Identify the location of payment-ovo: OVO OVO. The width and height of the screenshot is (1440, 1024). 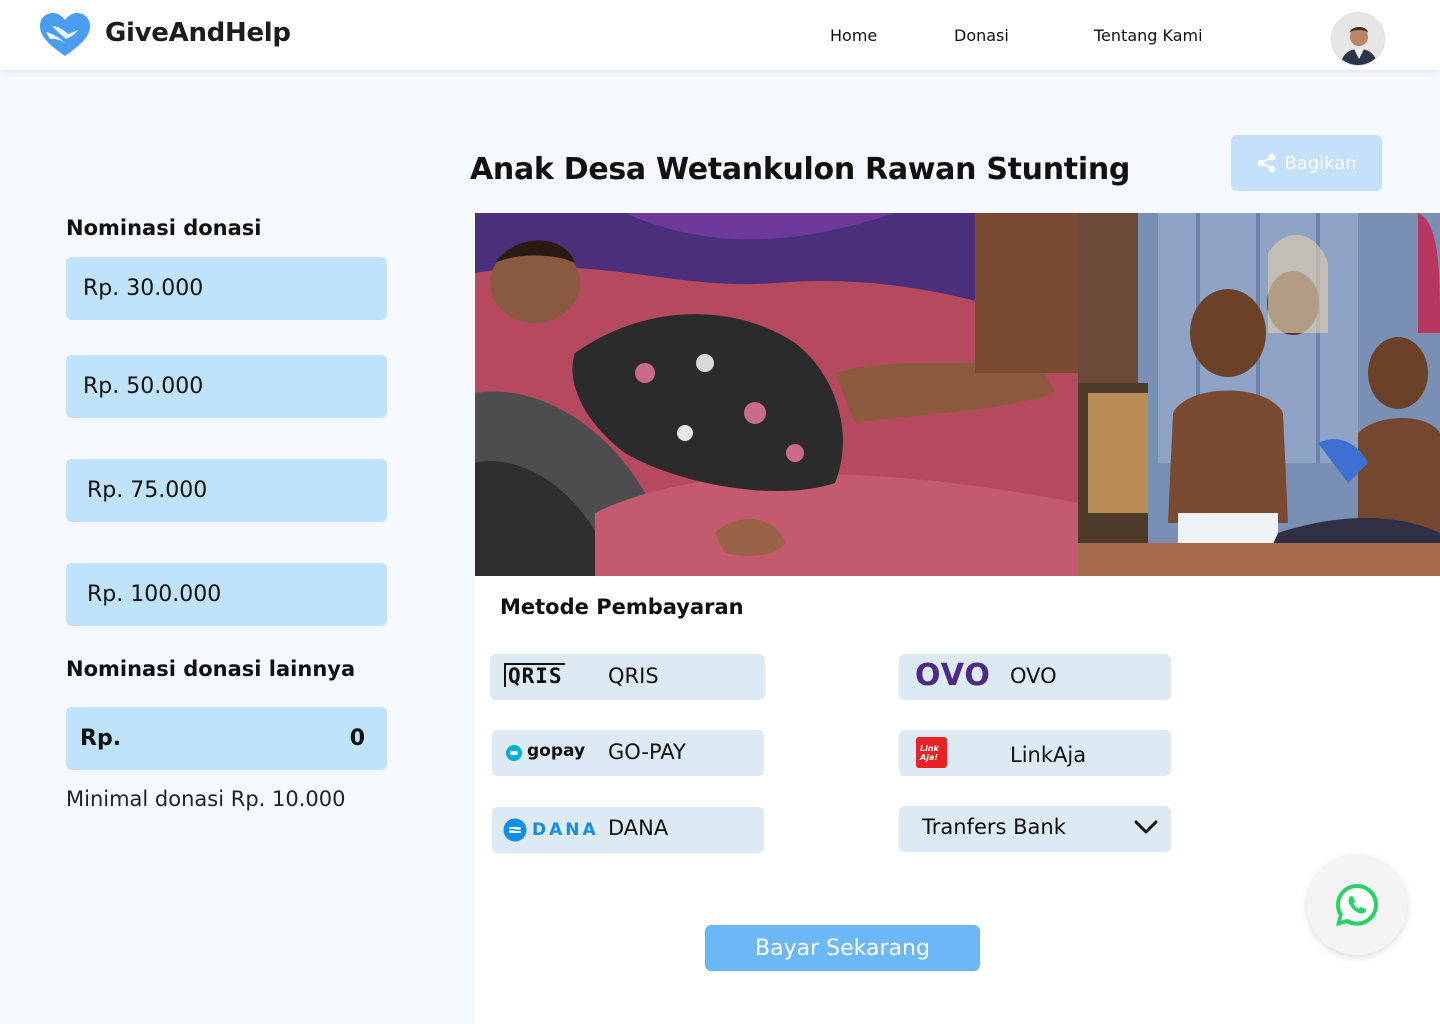
(1035, 677).